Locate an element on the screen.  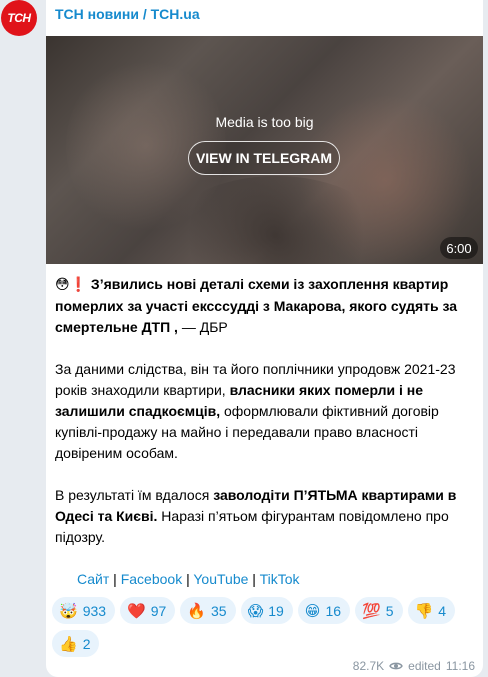
hundred-points-icon: 💯 is located at coordinates (371, 610).